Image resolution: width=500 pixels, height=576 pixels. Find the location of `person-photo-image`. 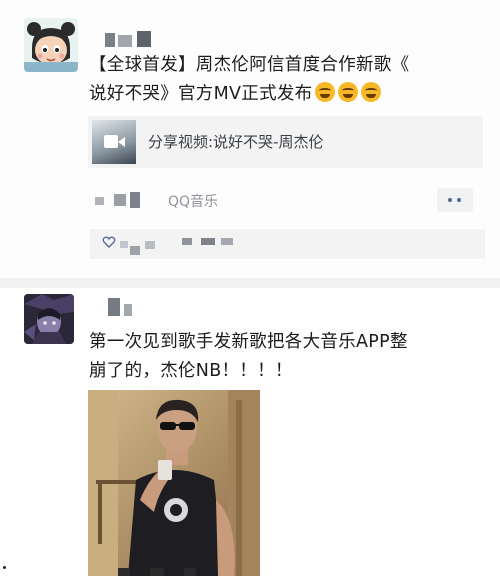

person-photo-image is located at coordinates (174, 483).